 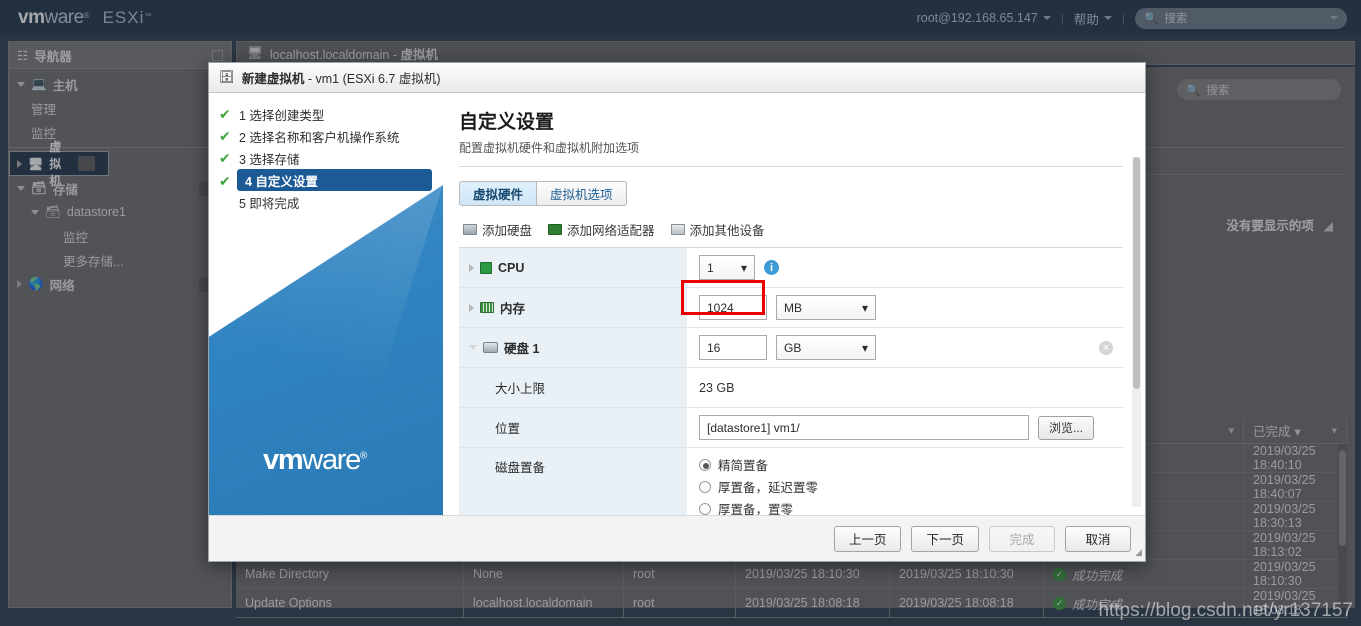 What do you see at coordinates (1225, 610) in the screenshot?
I see `watermark: https://blog.csdn.net/yr137157` at bounding box center [1225, 610].